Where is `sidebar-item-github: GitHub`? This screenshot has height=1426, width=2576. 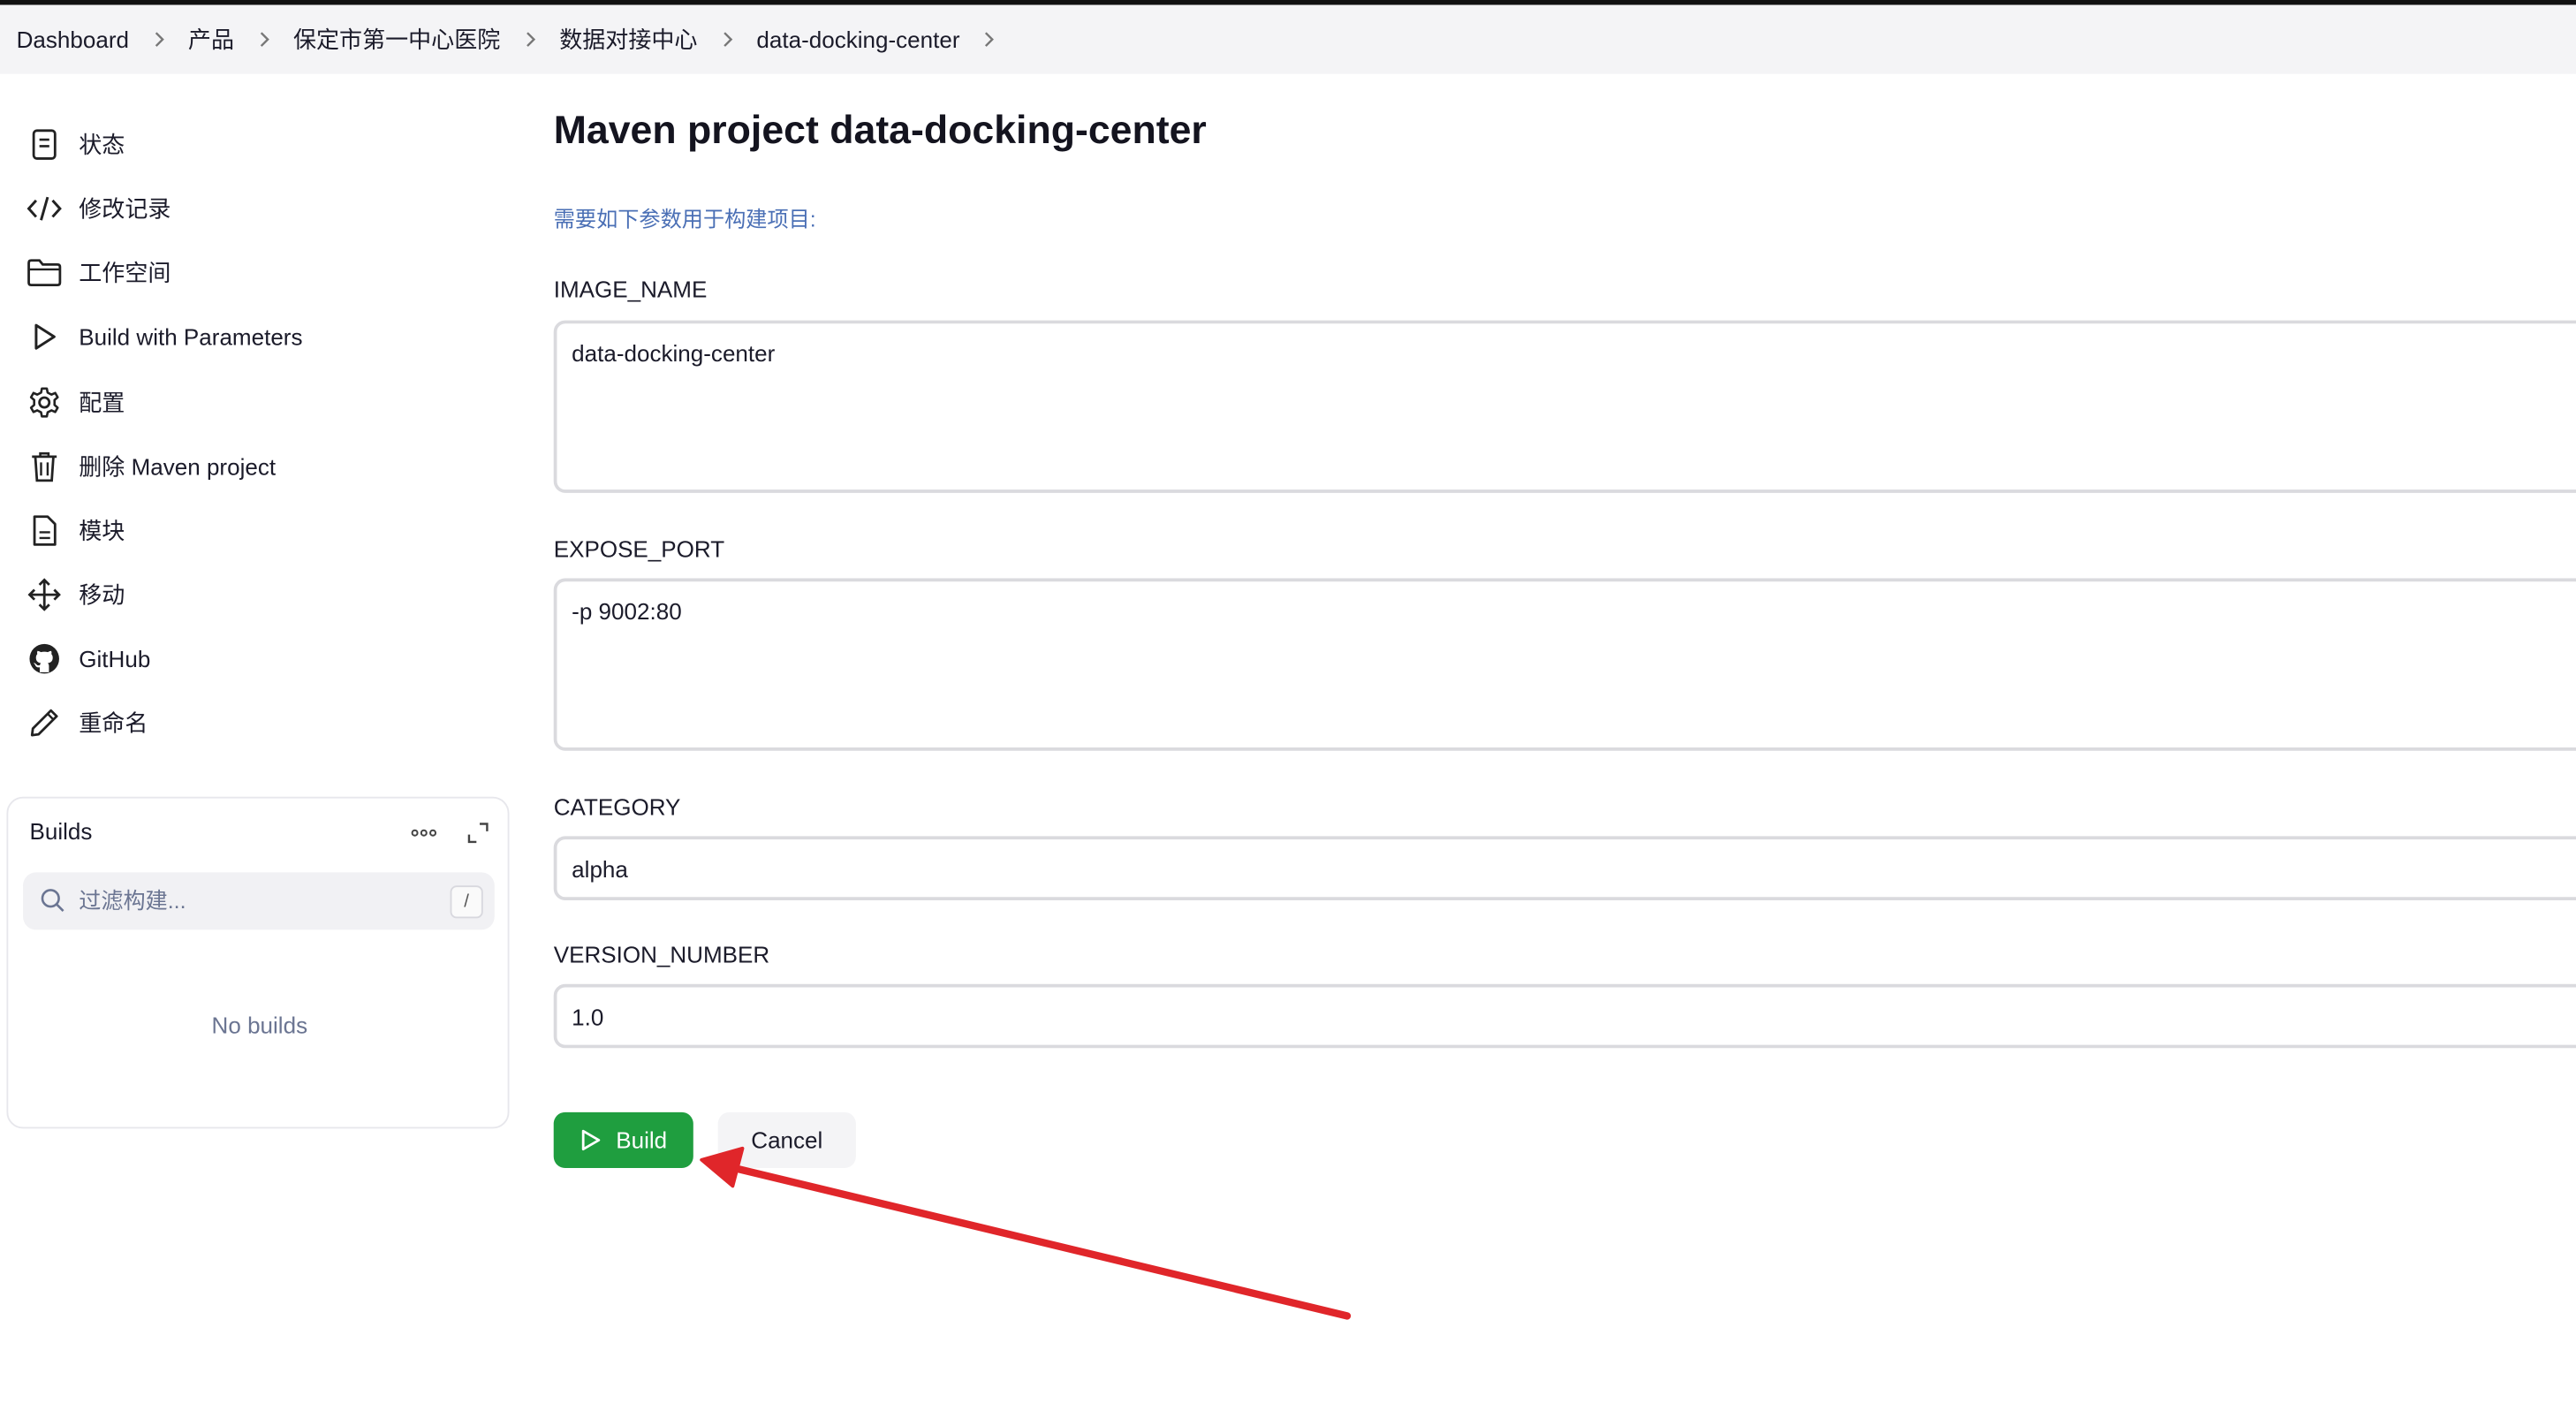
sidebar-item-github: GitHub is located at coordinates (89, 659).